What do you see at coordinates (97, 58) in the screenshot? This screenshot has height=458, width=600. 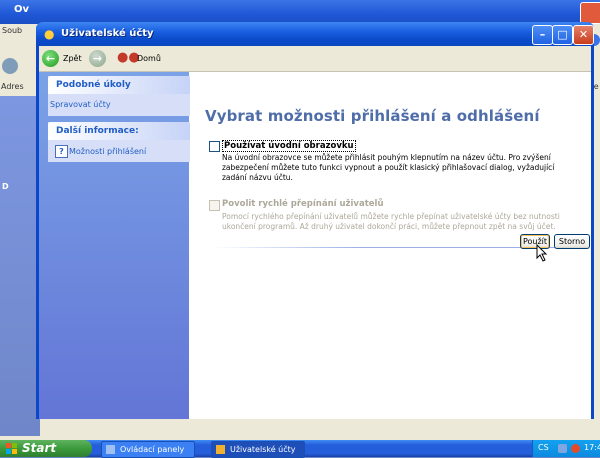 I see `forward-arrow-icon: →` at bounding box center [97, 58].